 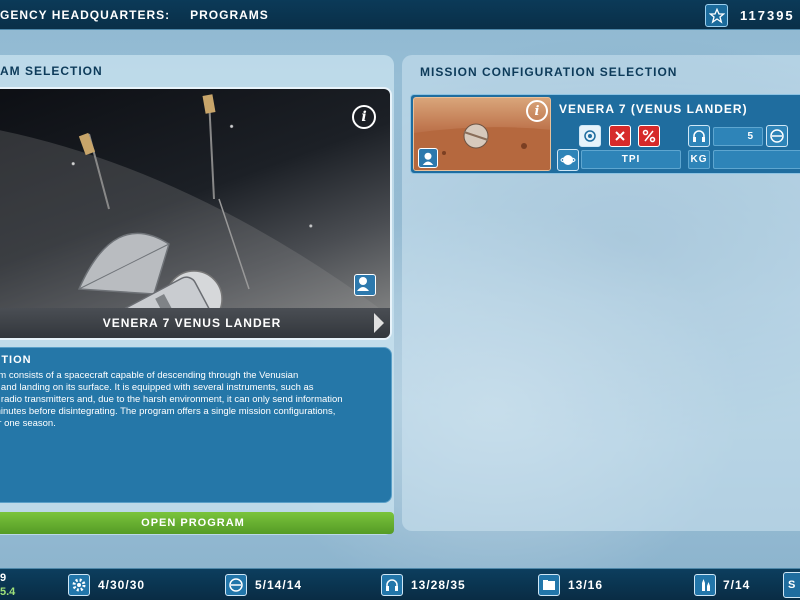 I want to click on corner-menu-label: S, so click(x=792, y=585).